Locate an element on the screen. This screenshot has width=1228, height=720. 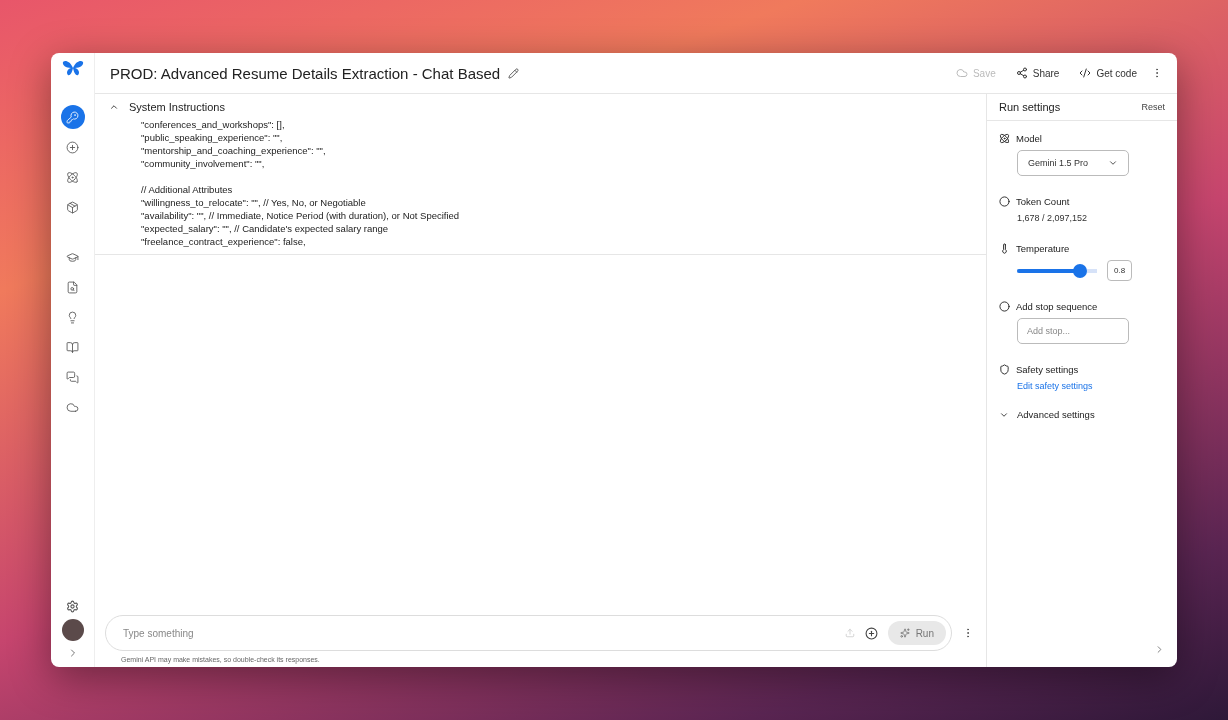
section-label: Temperature is located at coordinates (1043, 248).